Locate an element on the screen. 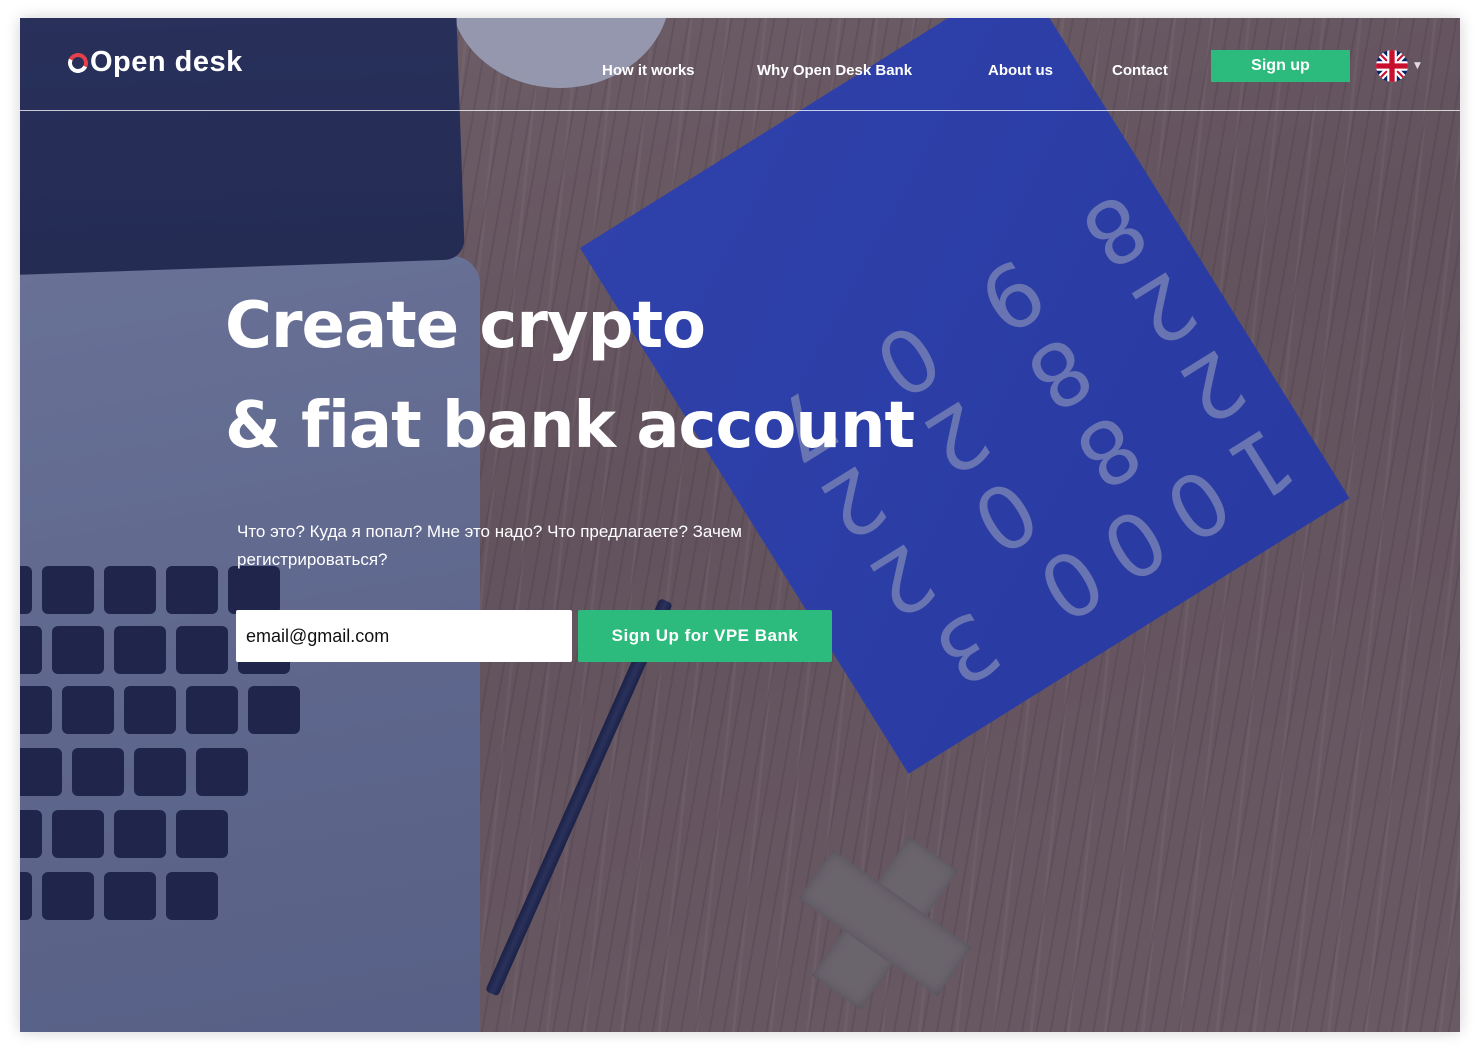 Image resolution: width=1480 pixels, height=1054 pixels. logo: Open desk is located at coordinates (154, 62).